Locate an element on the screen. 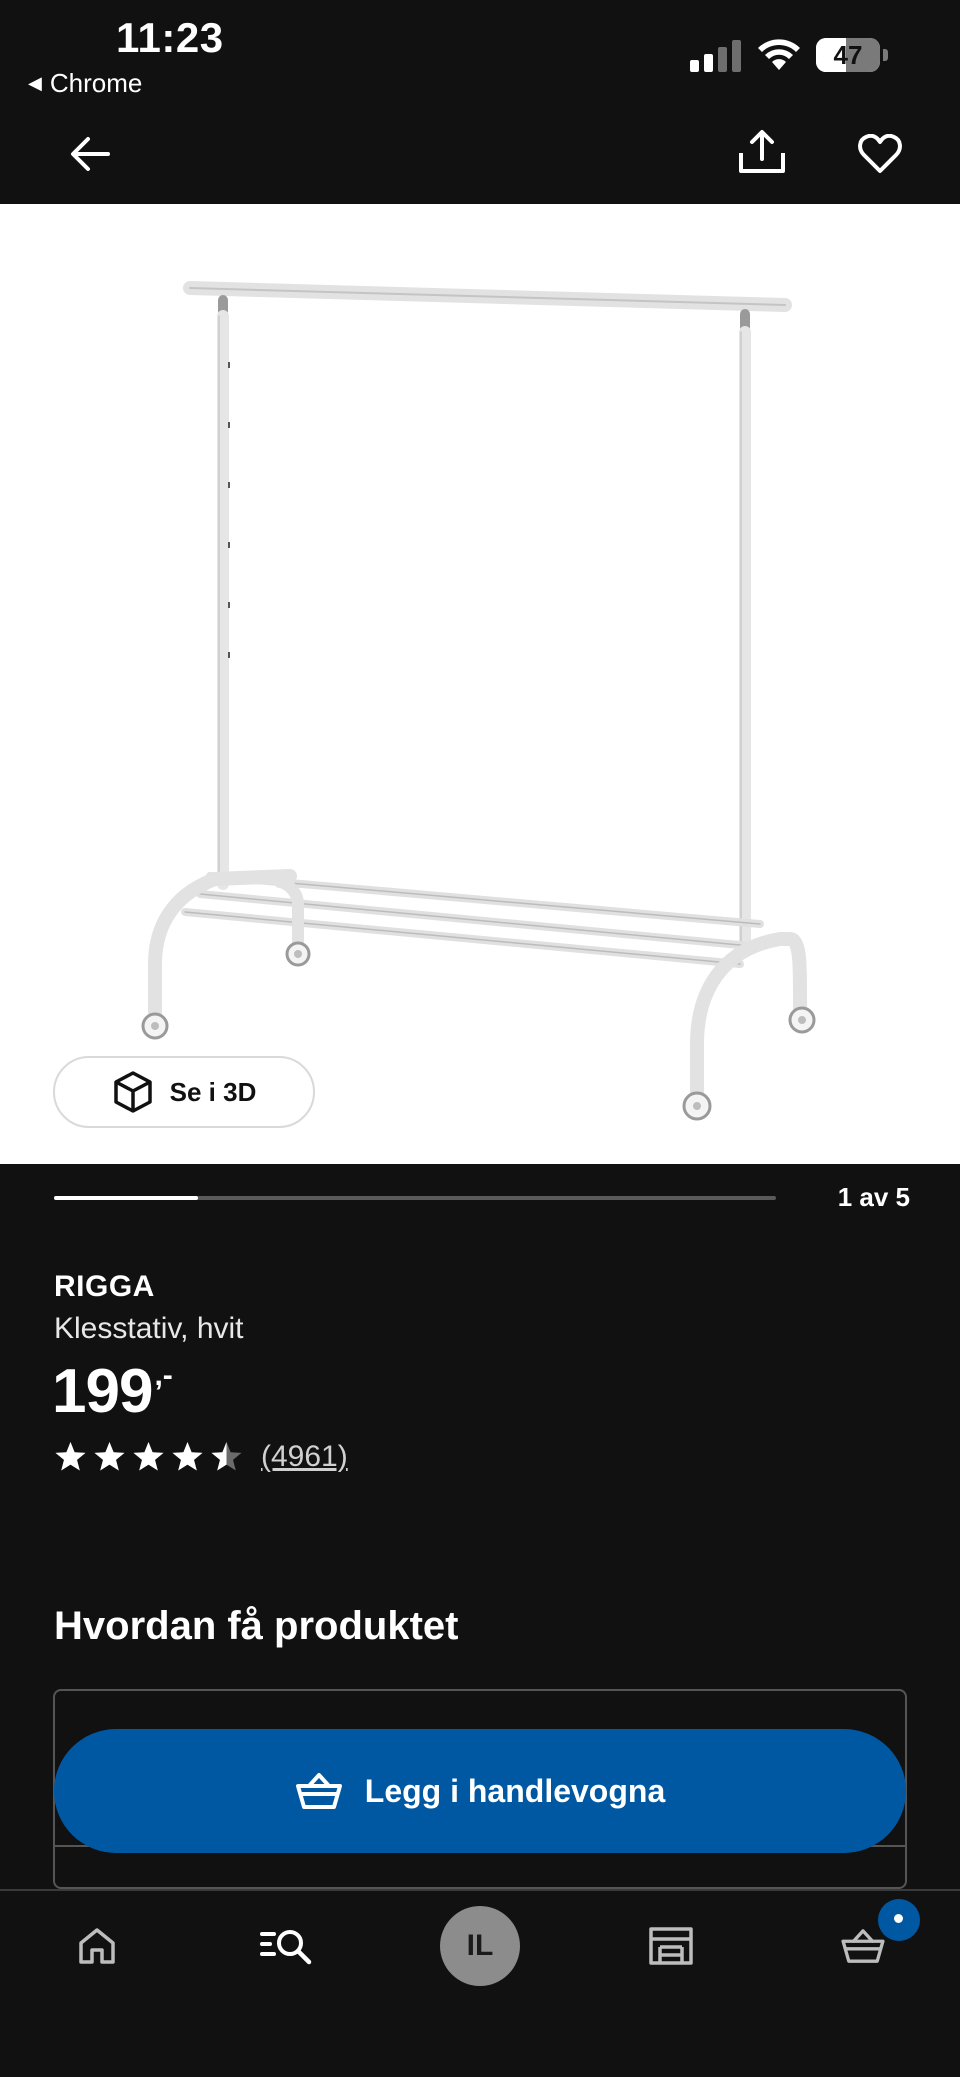 Image resolution: width=960 pixels, height=2077 pixels. how-to-get-title: Hvordan få produktet is located at coordinates (256, 1626).